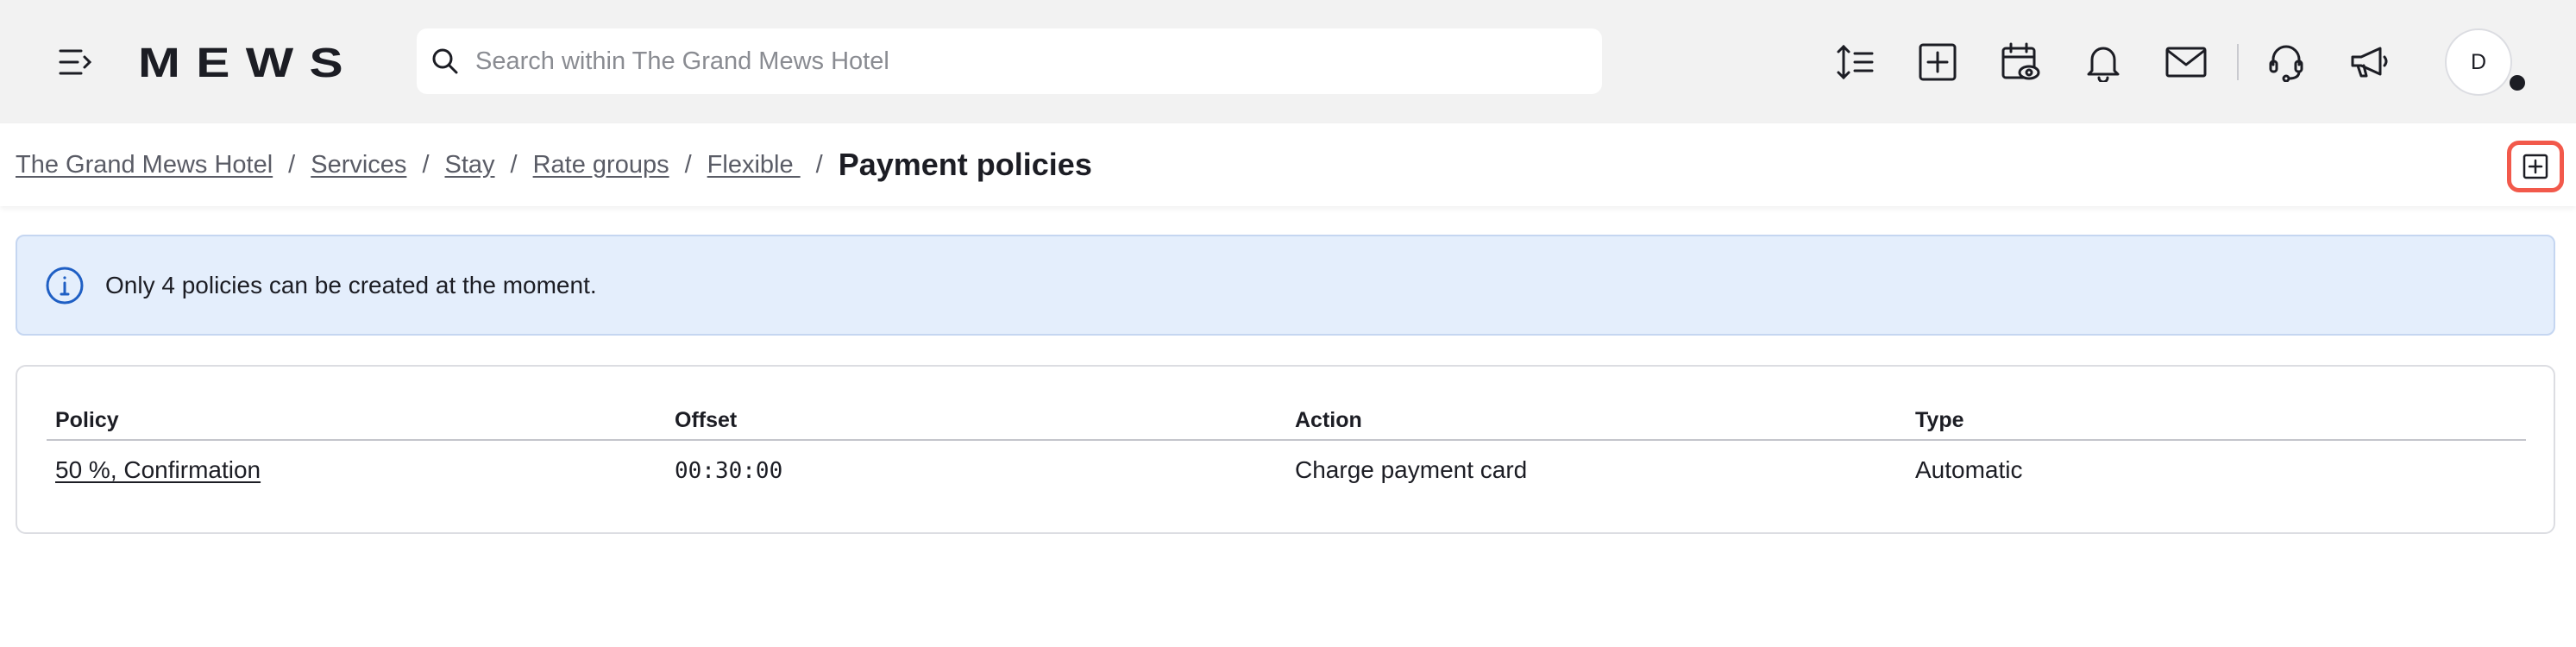 This screenshot has width=2576, height=647. What do you see at coordinates (2103, 62) in the screenshot?
I see `bell-icon` at bounding box center [2103, 62].